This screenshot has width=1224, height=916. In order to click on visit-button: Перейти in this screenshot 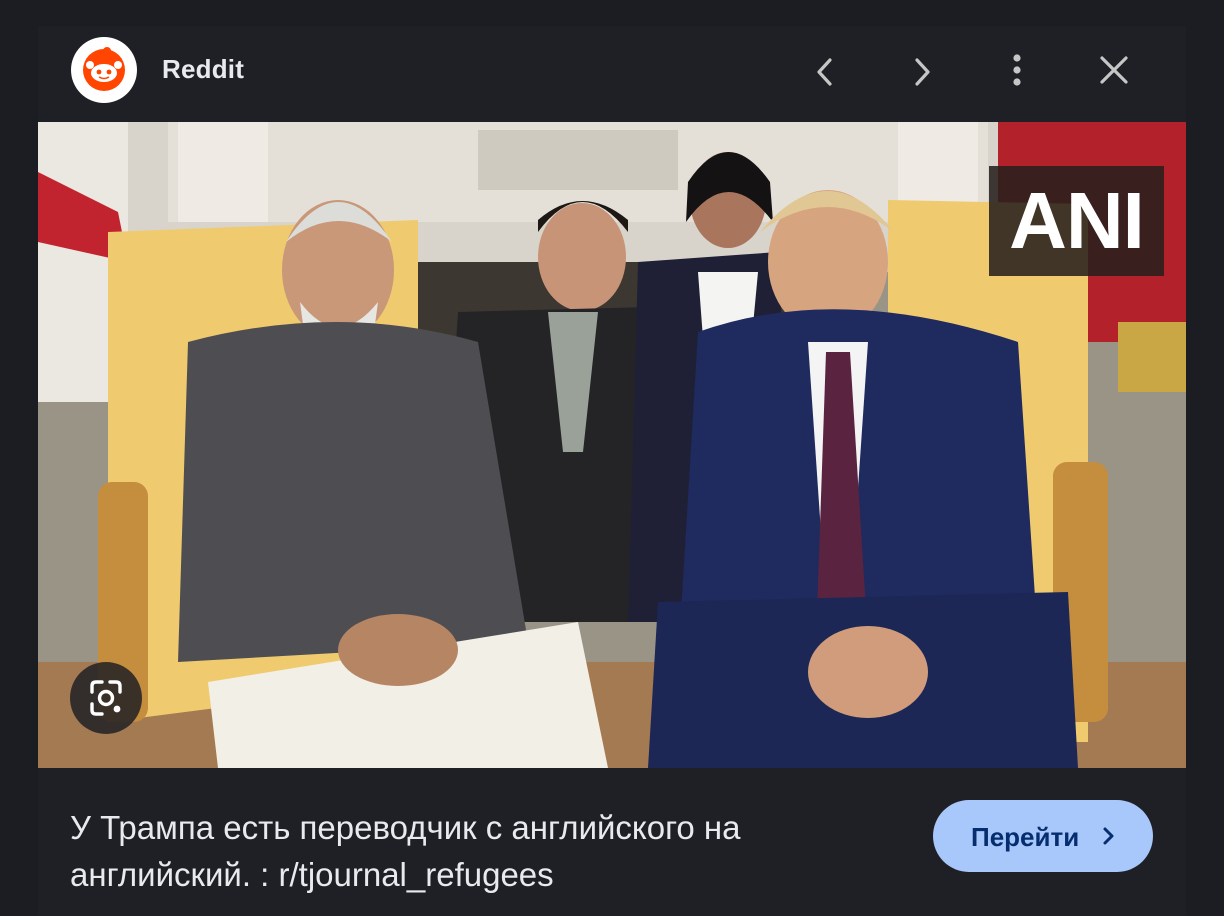, I will do `click(1043, 836)`.